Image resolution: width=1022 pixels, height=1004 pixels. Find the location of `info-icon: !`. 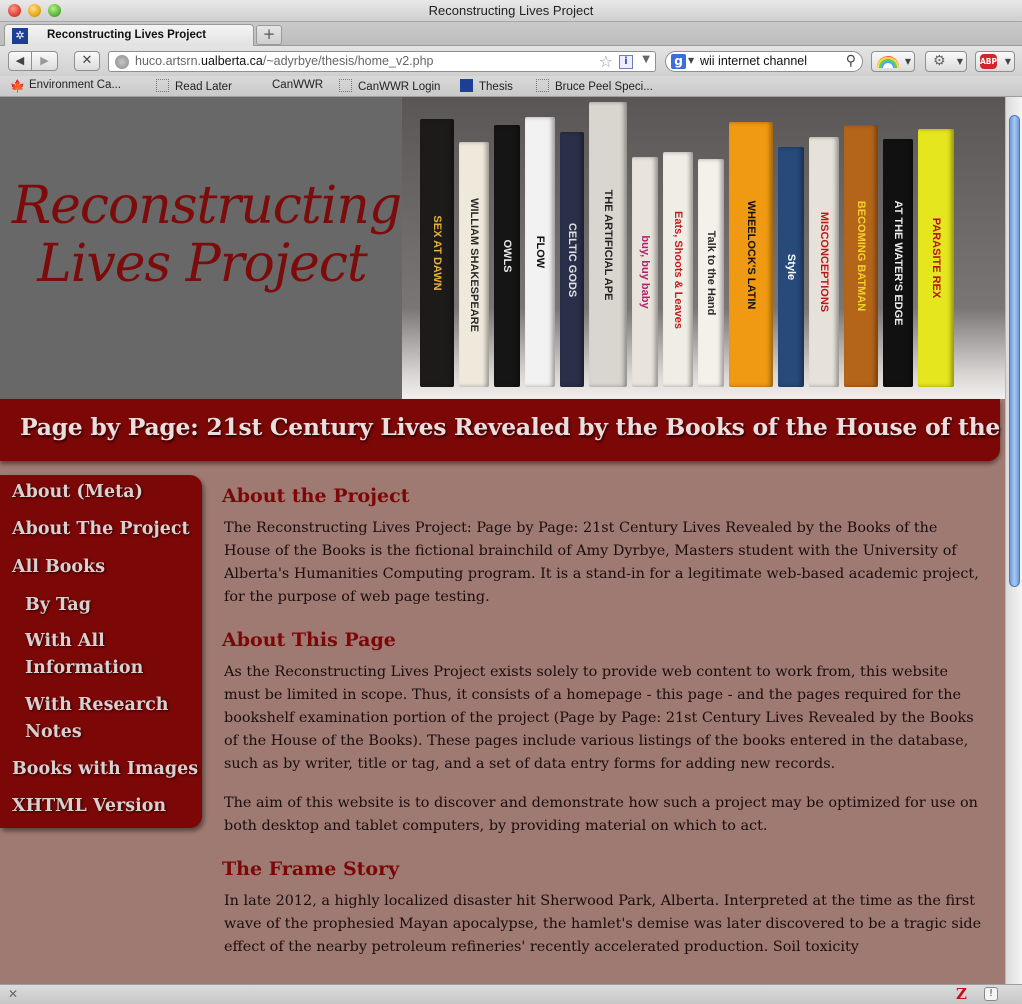

info-icon: ! is located at coordinates (991, 994).